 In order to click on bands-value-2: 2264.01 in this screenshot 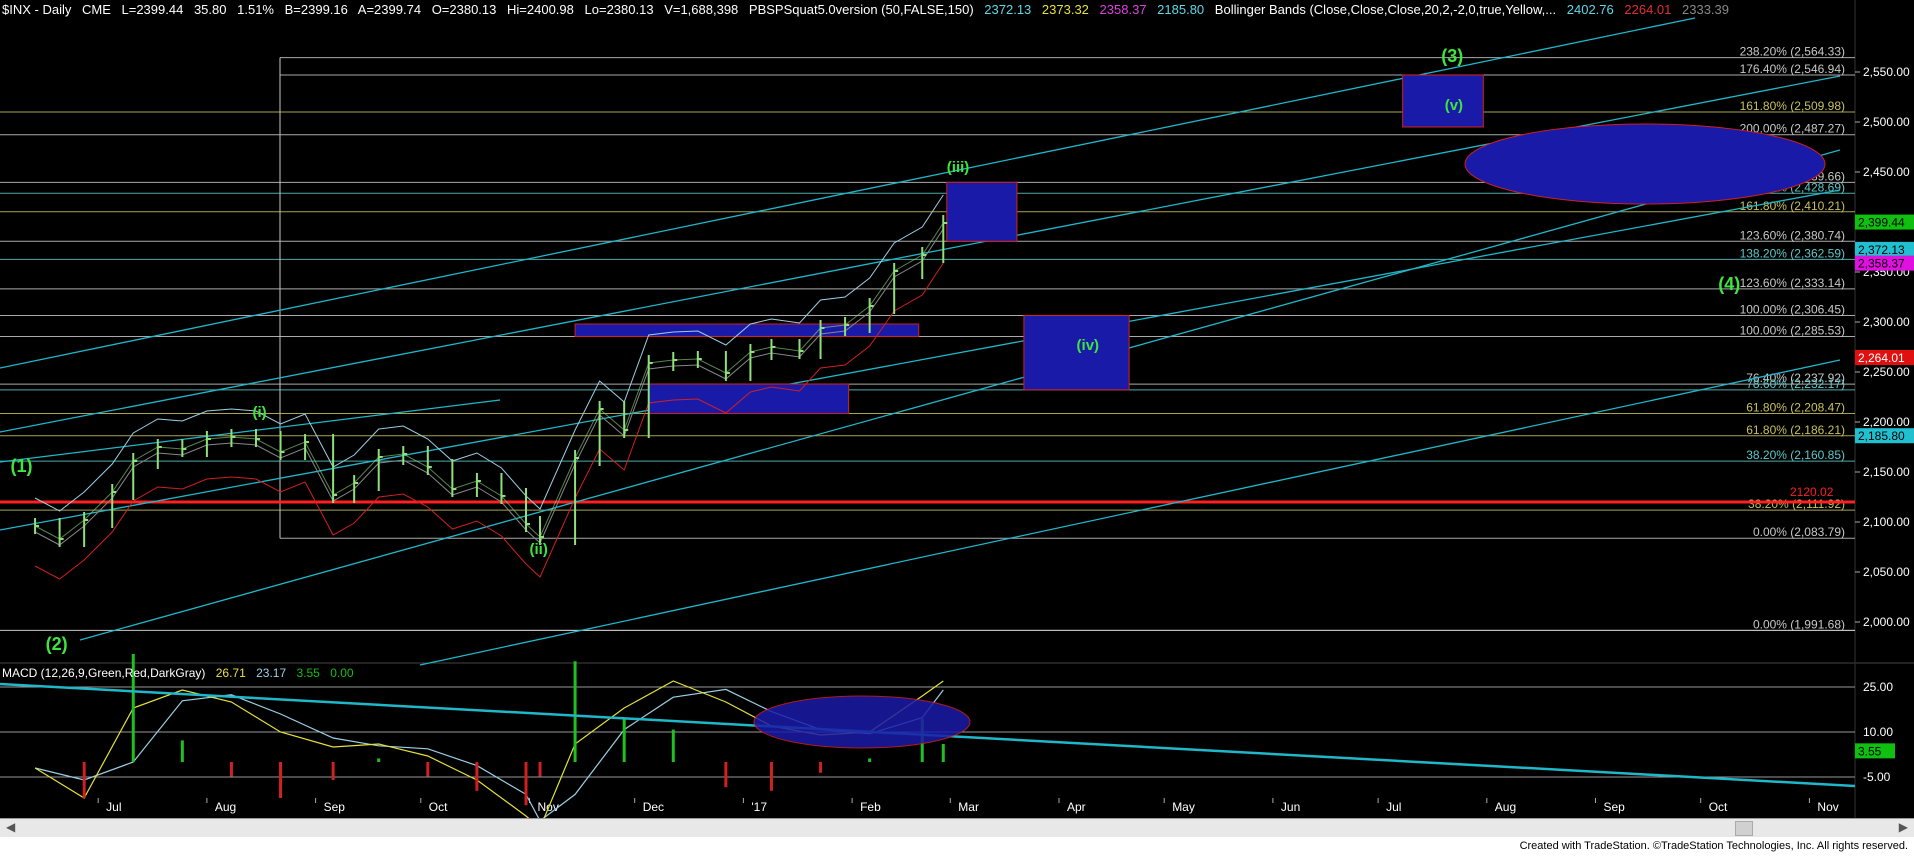, I will do `click(1648, 9)`.